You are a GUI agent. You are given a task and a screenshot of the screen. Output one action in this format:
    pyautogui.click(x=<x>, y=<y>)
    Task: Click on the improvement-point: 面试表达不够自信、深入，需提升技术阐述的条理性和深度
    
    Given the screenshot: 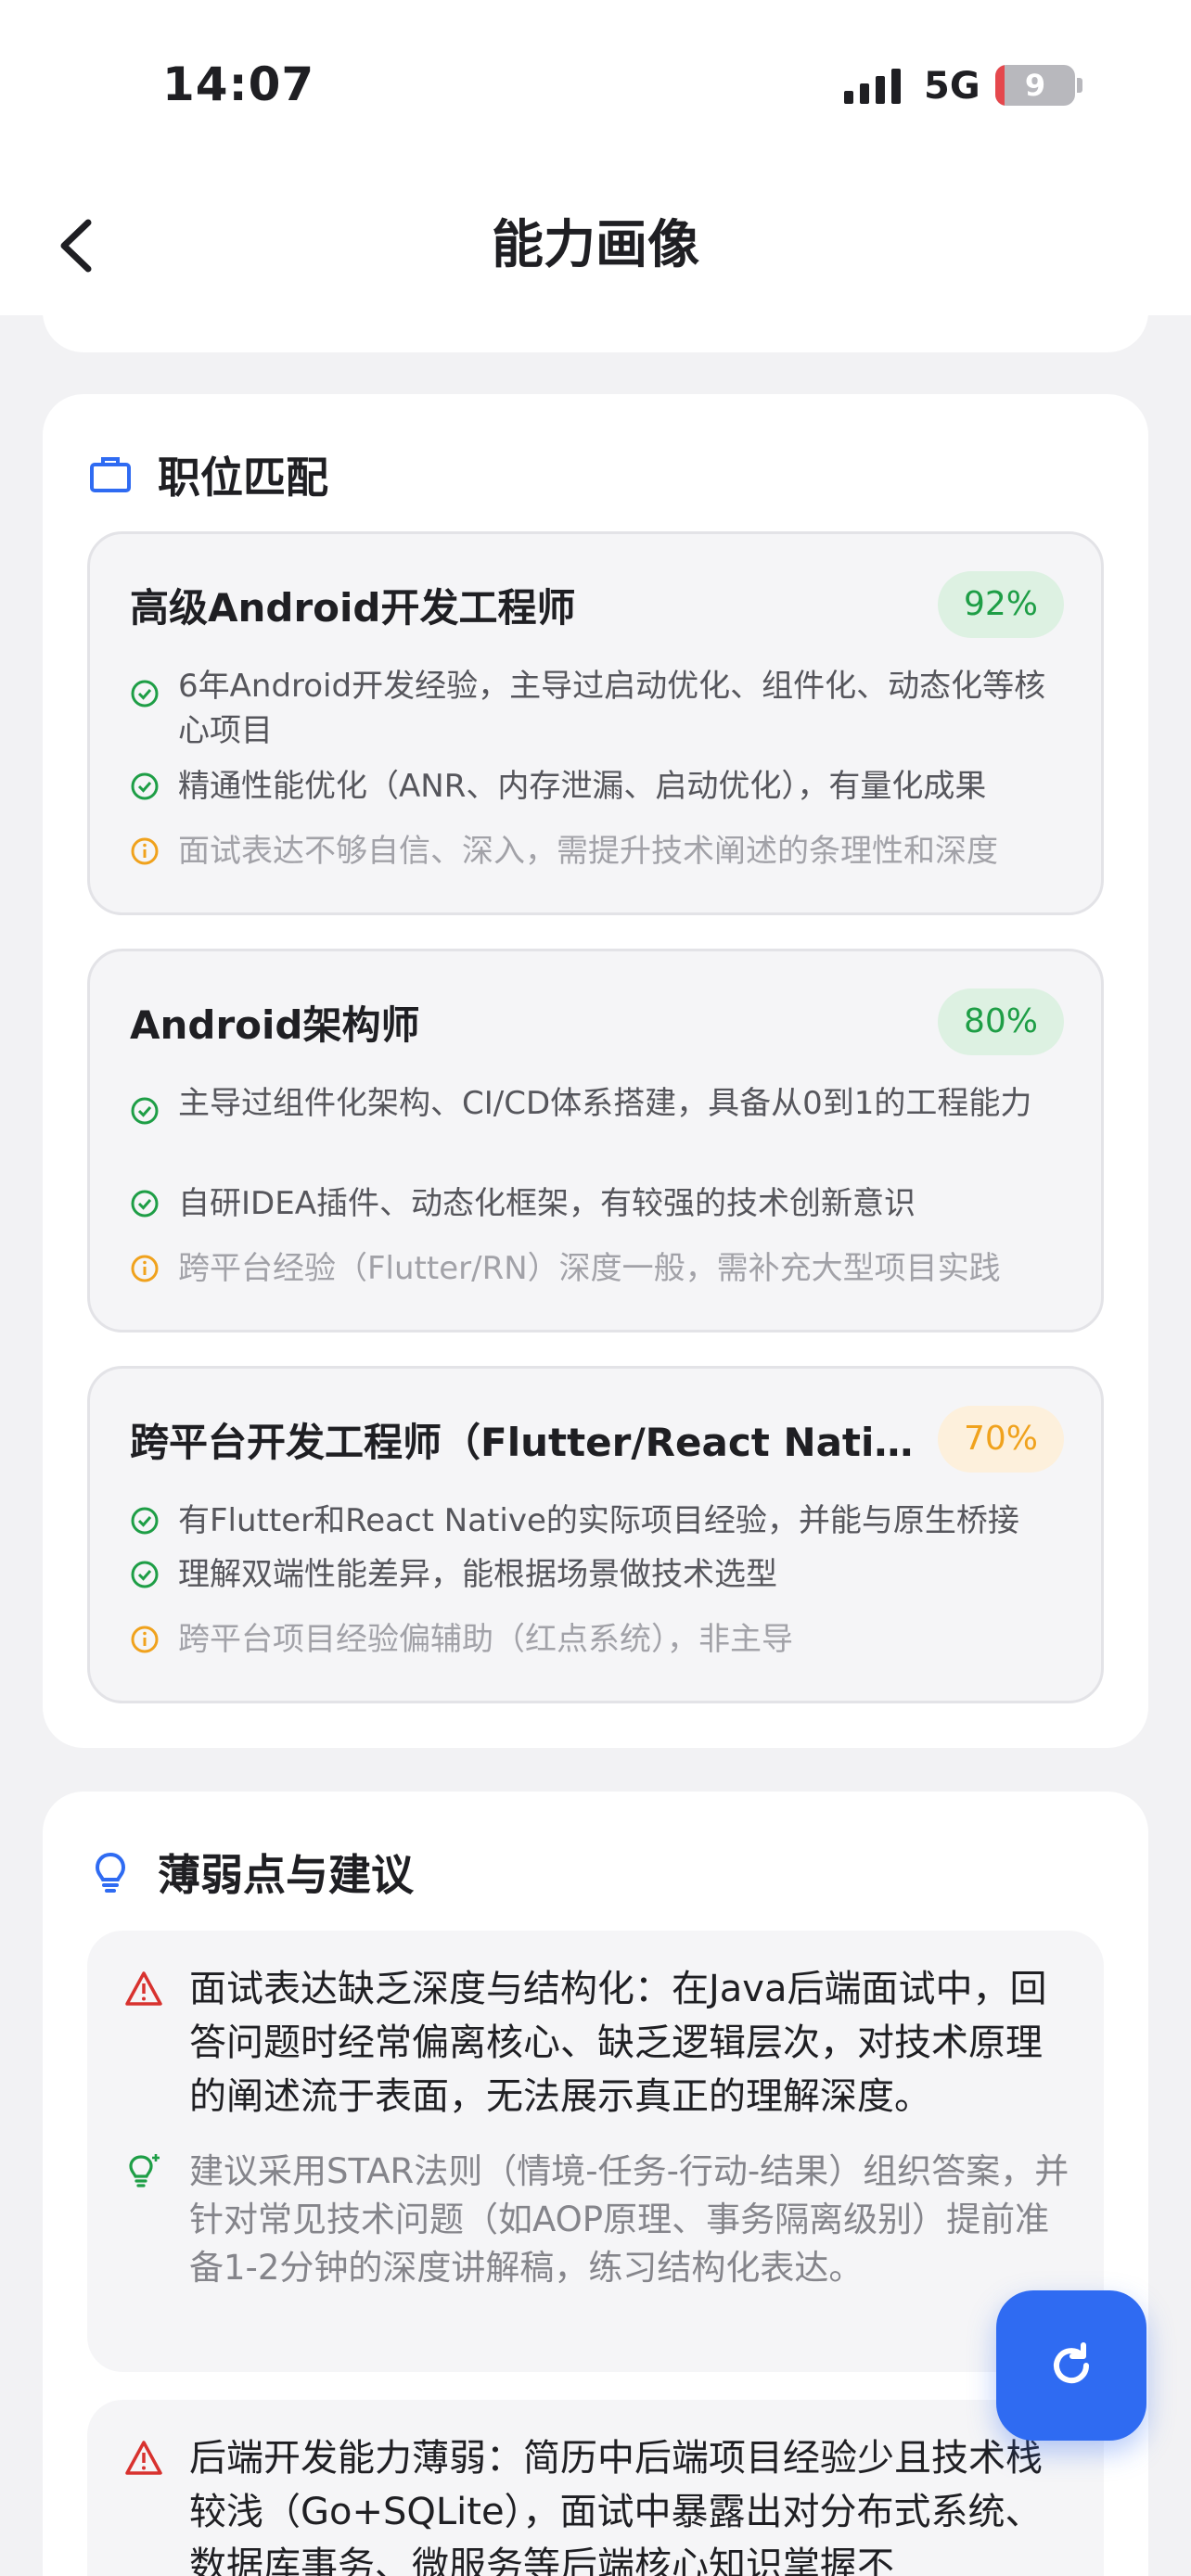 What is the action you would take?
    pyautogui.click(x=598, y=851)
    